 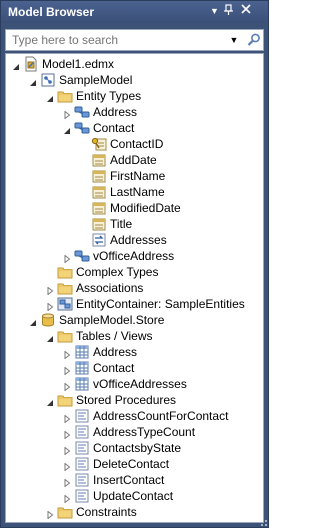 I want to click on tree-item-label: Addresses, so click(x=138, y=240).